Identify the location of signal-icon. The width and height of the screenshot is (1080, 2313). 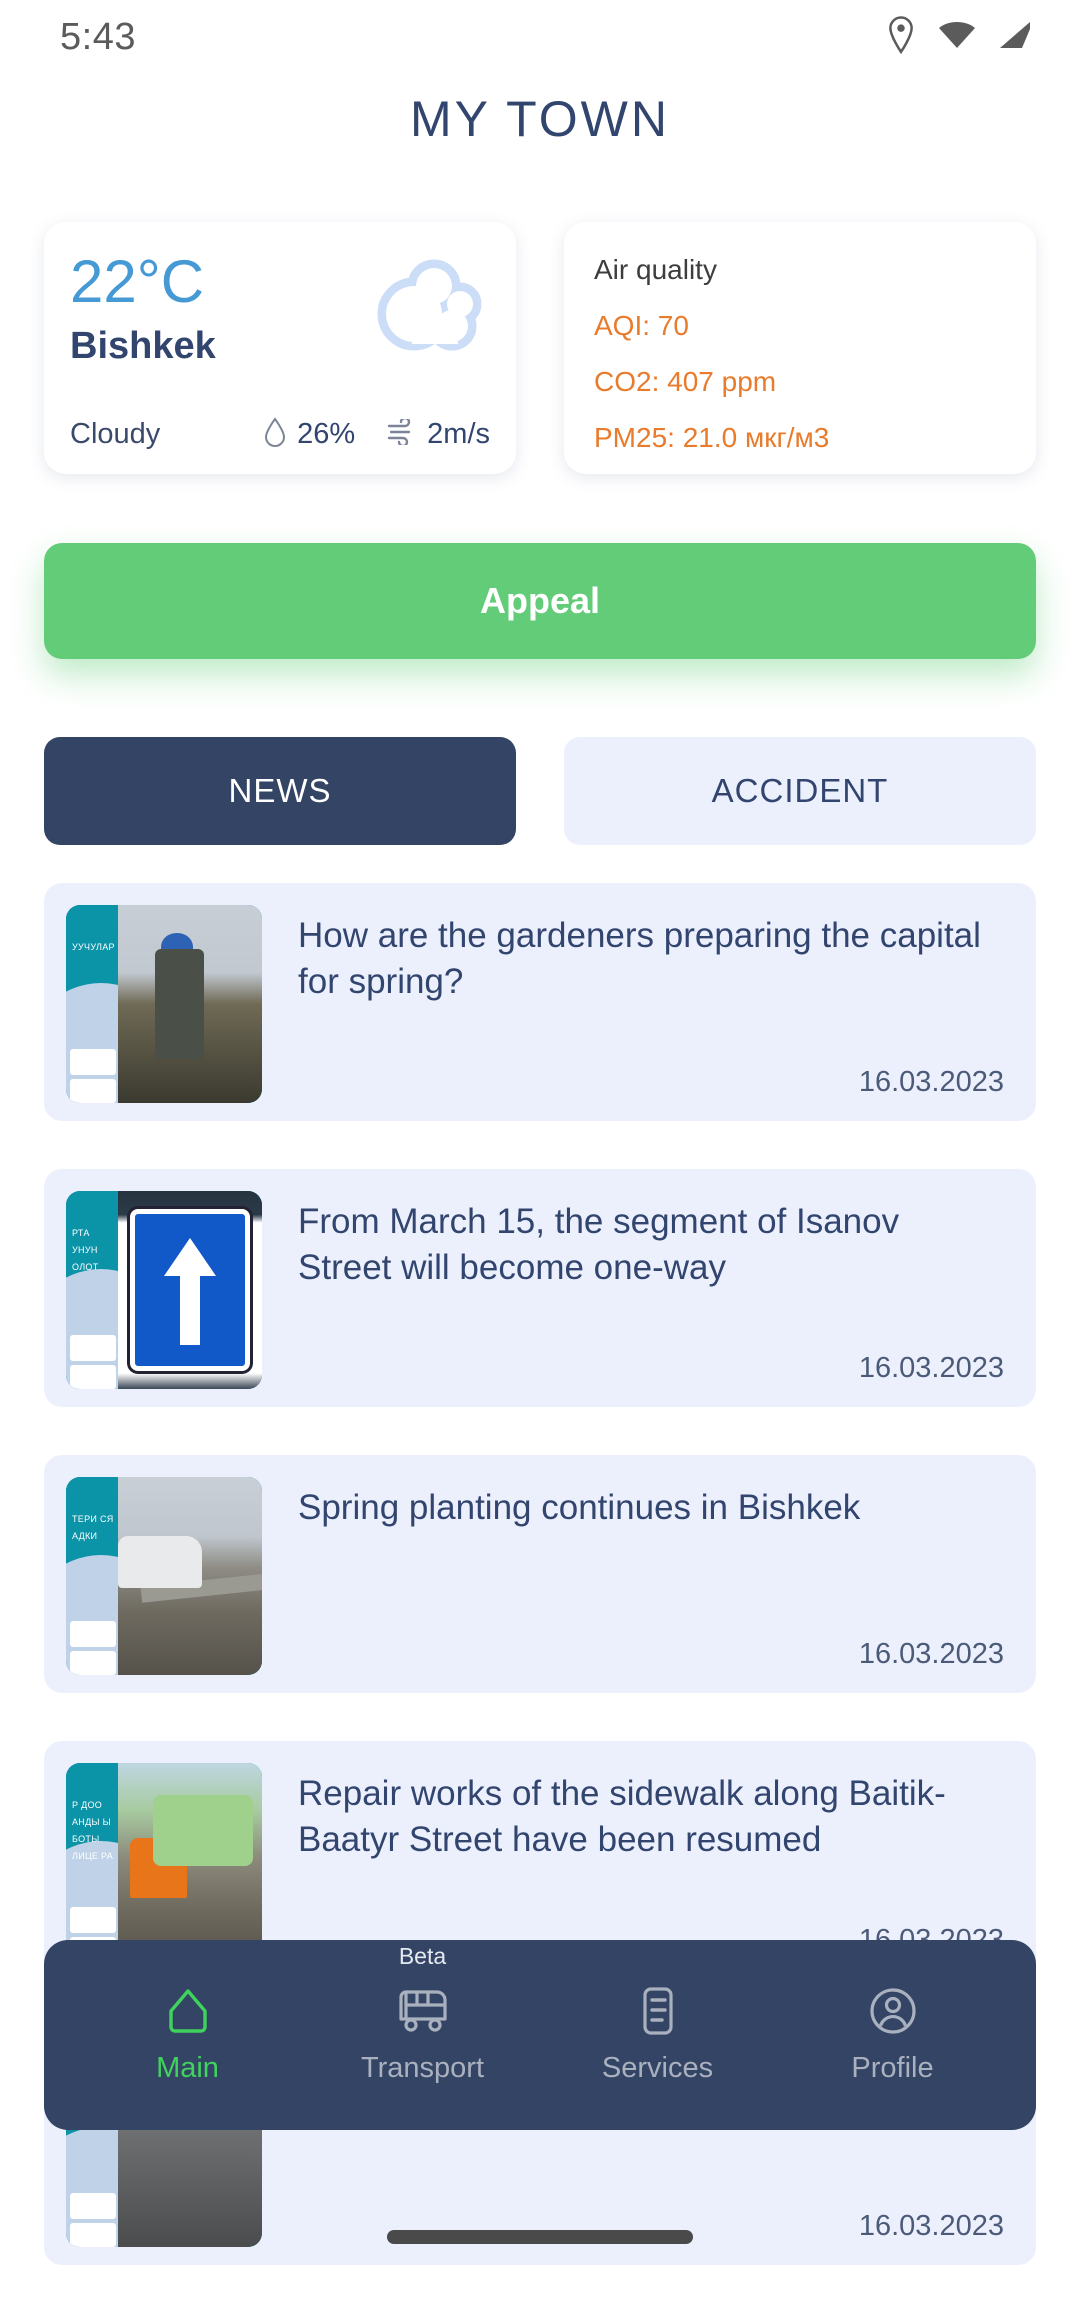
(1016, 37).